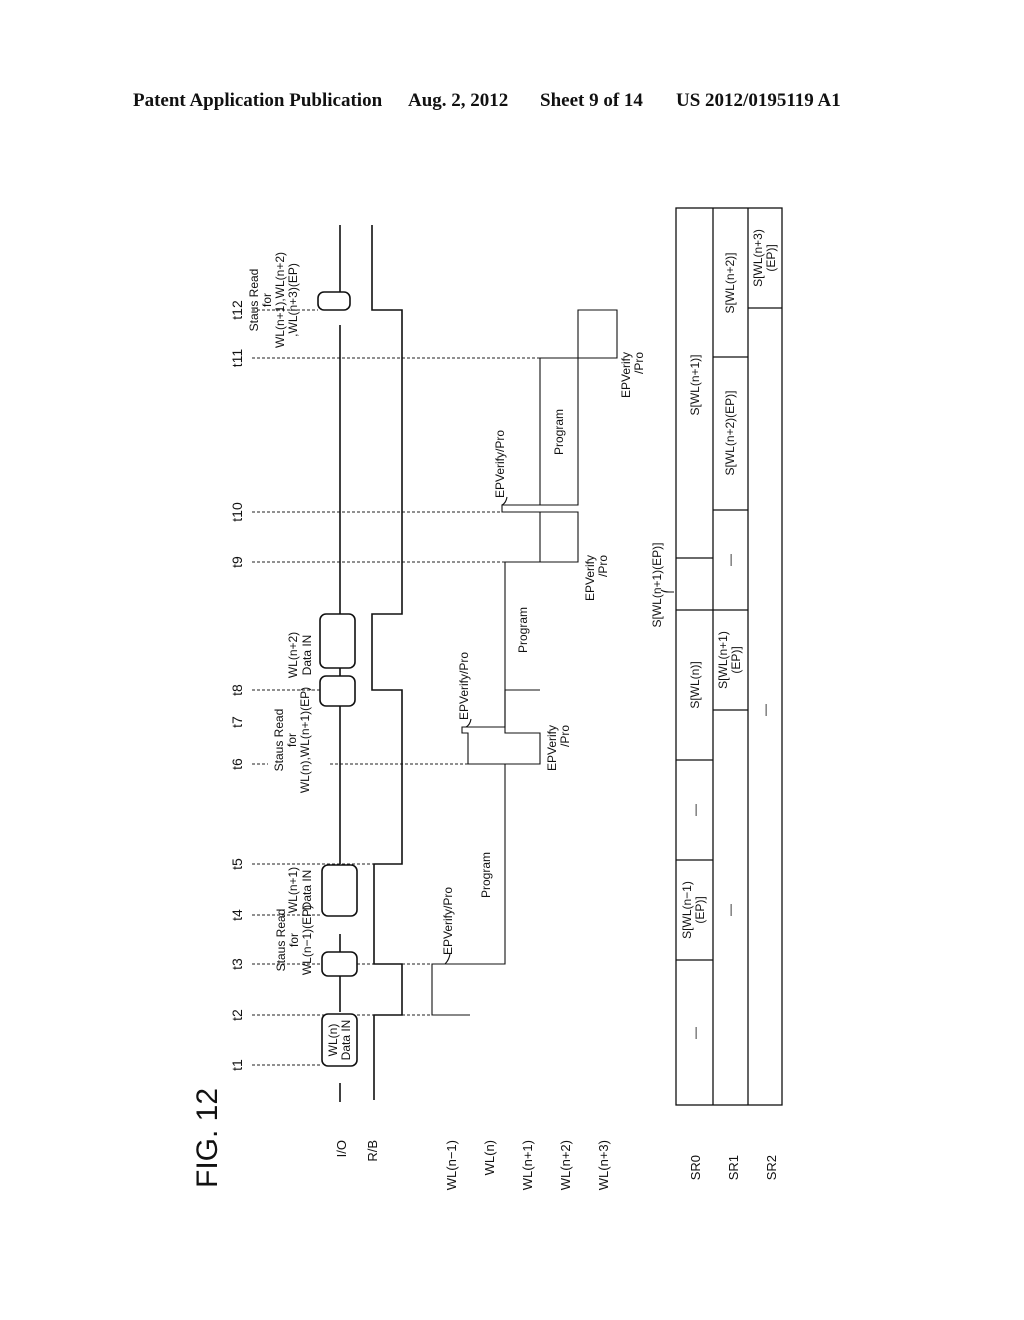 This screenshot has height=1320, width=1024. I want to click on time-label-t5: t5, so click(237, 864).